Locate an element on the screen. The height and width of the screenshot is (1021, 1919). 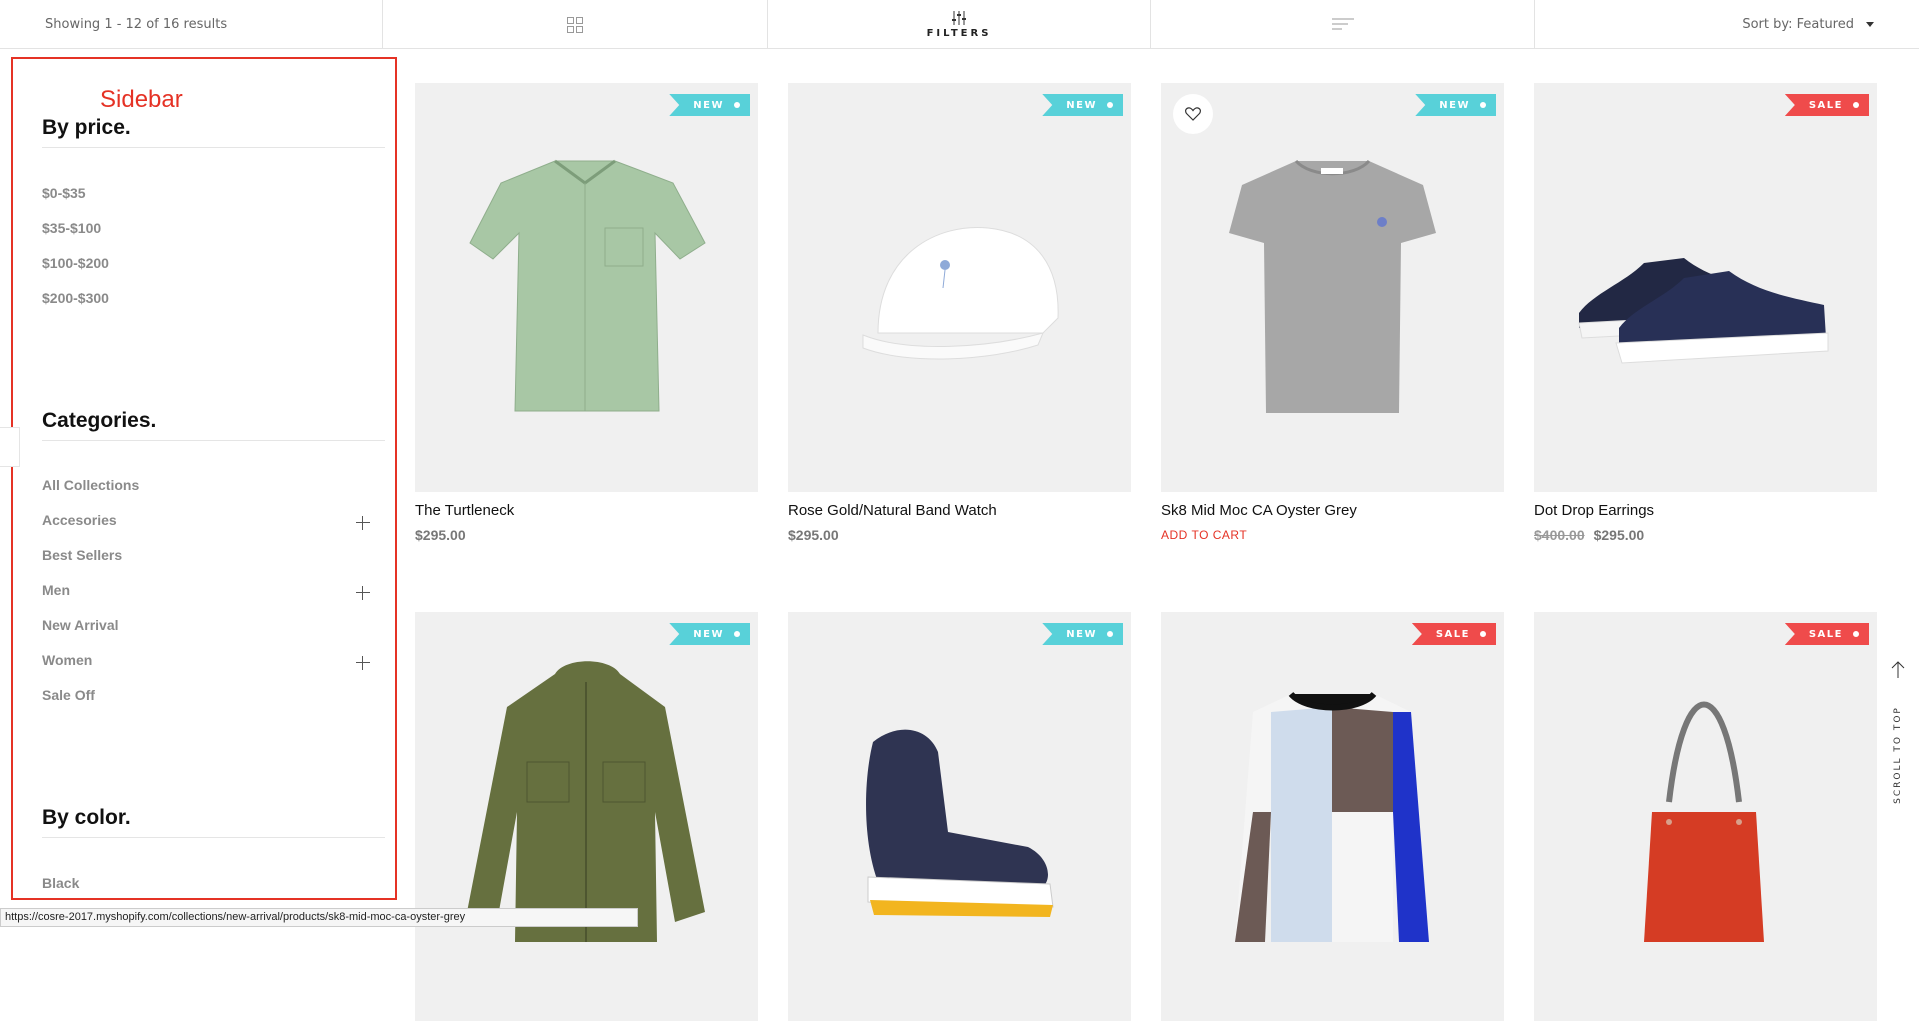
sneakers-image is located at coordinates (1703, 311).